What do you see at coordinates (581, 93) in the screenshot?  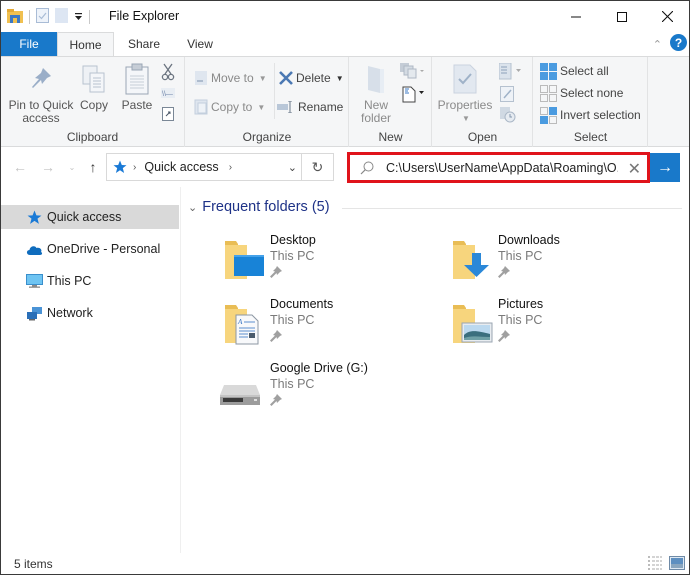 I see `select-none-button: Select none` at bounding box center [581, 93].